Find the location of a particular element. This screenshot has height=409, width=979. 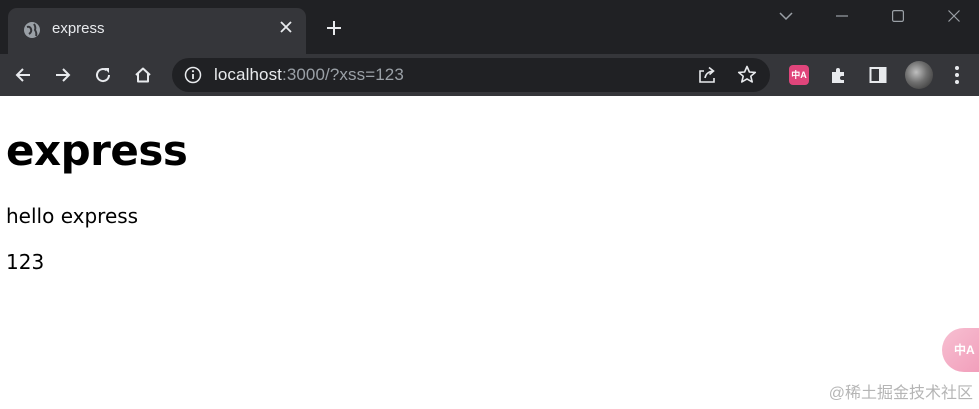

maximize-button is located at coordinates (898, 16).